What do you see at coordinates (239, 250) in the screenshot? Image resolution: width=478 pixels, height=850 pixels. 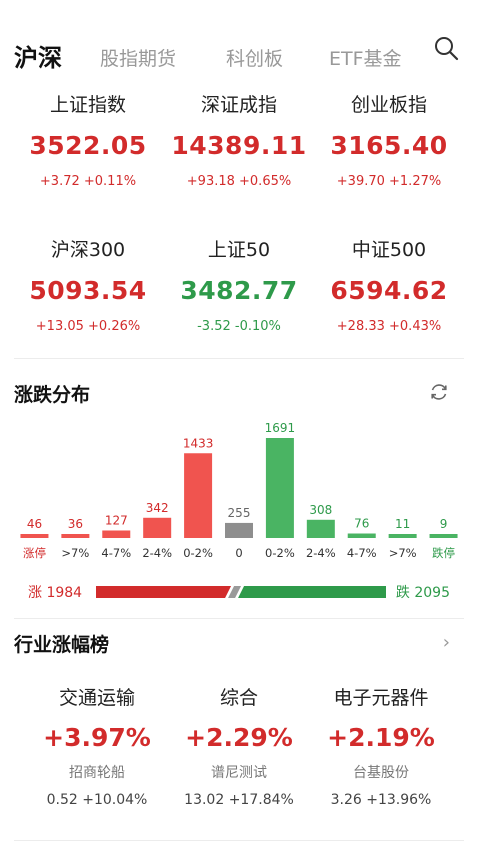 I see `index-name: 上证50` at bounding box center [239, 250].